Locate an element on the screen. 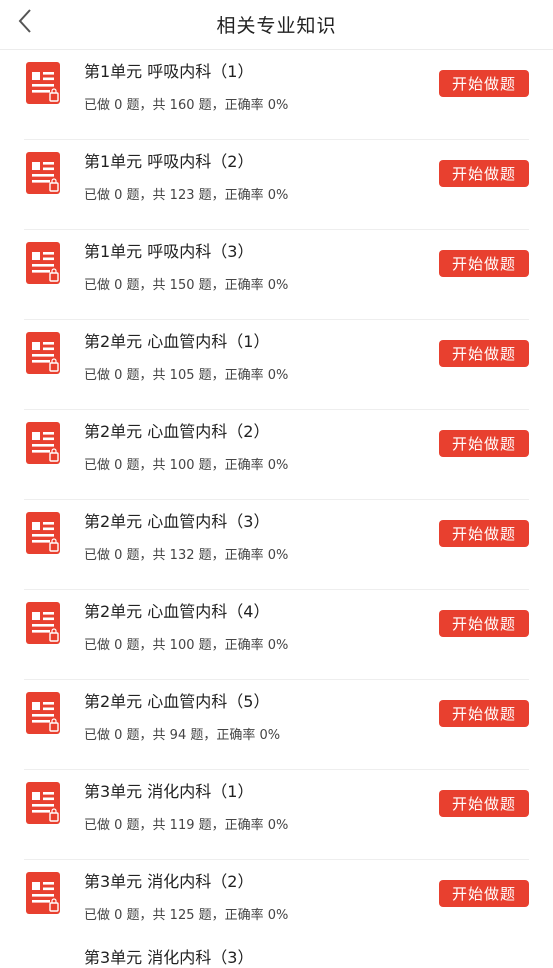 This screenshot has height=968, width=553. page-title: 相关专业知识 is located at coordinates (276, 26).